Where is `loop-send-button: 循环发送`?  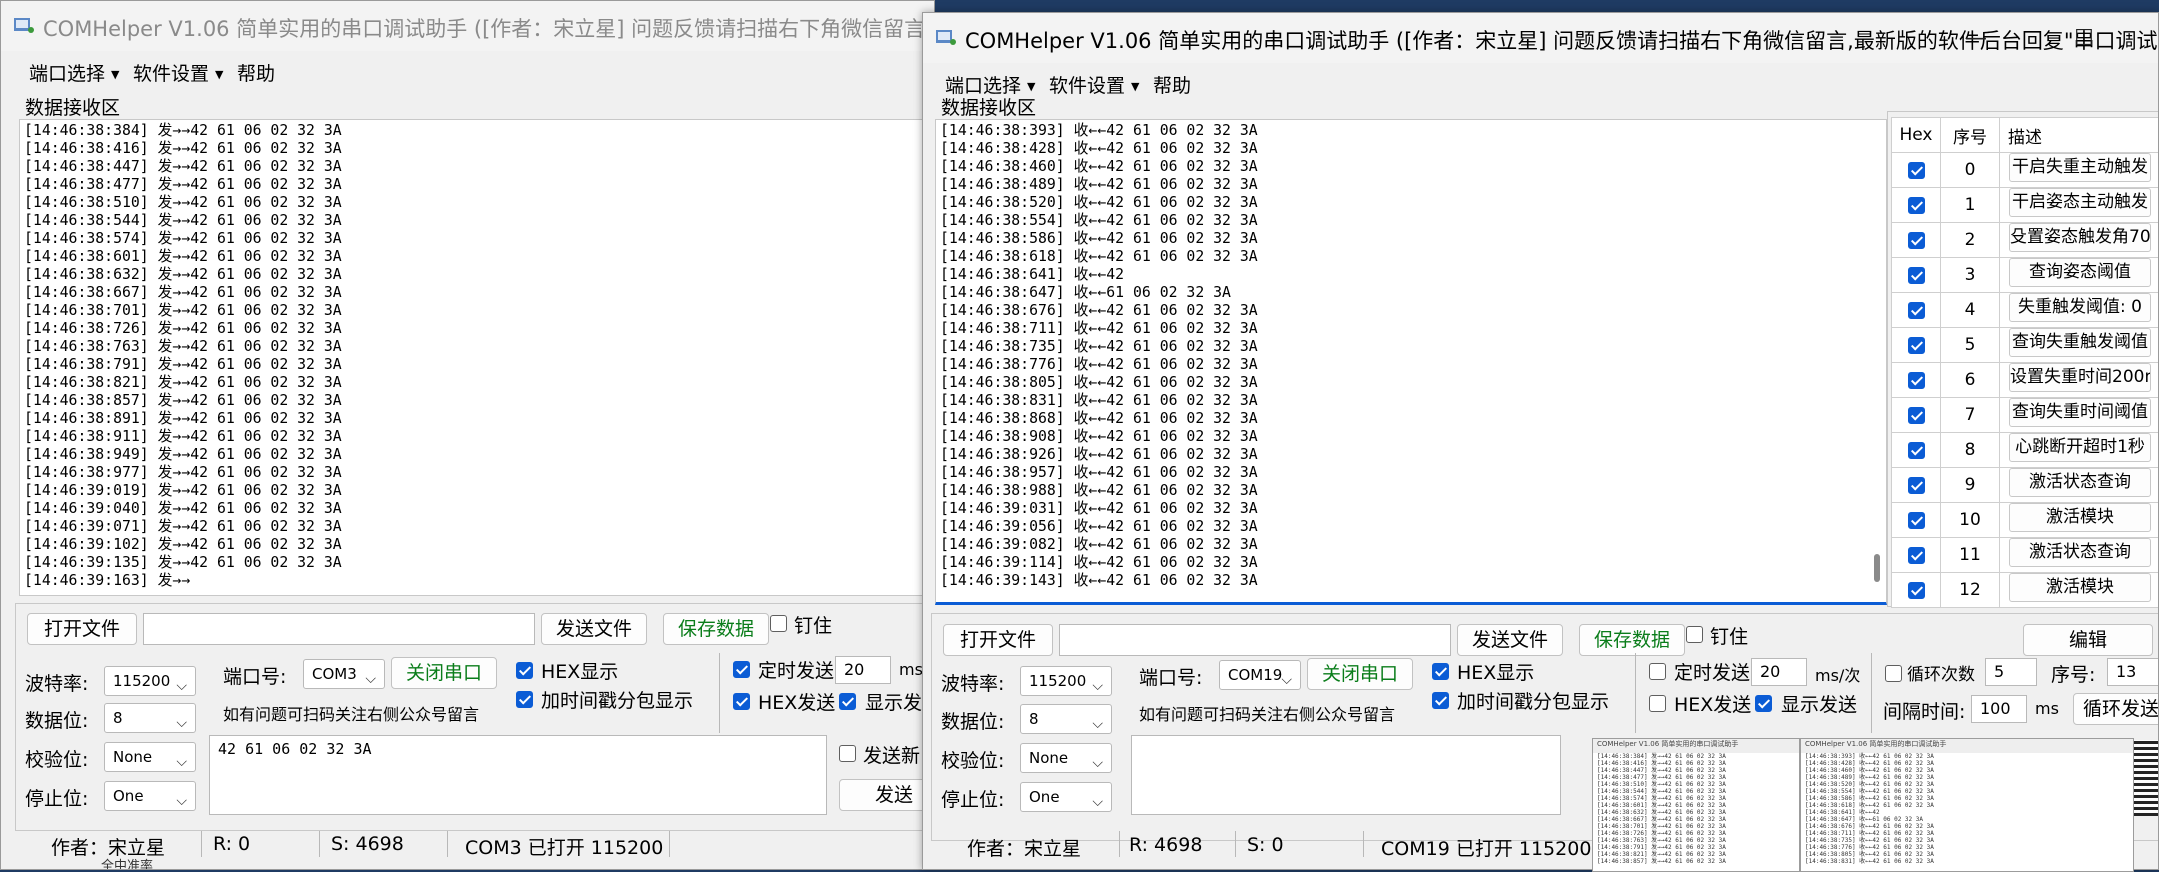 loop-send-button: 循环发送 is located at coordinates (2116, 709).